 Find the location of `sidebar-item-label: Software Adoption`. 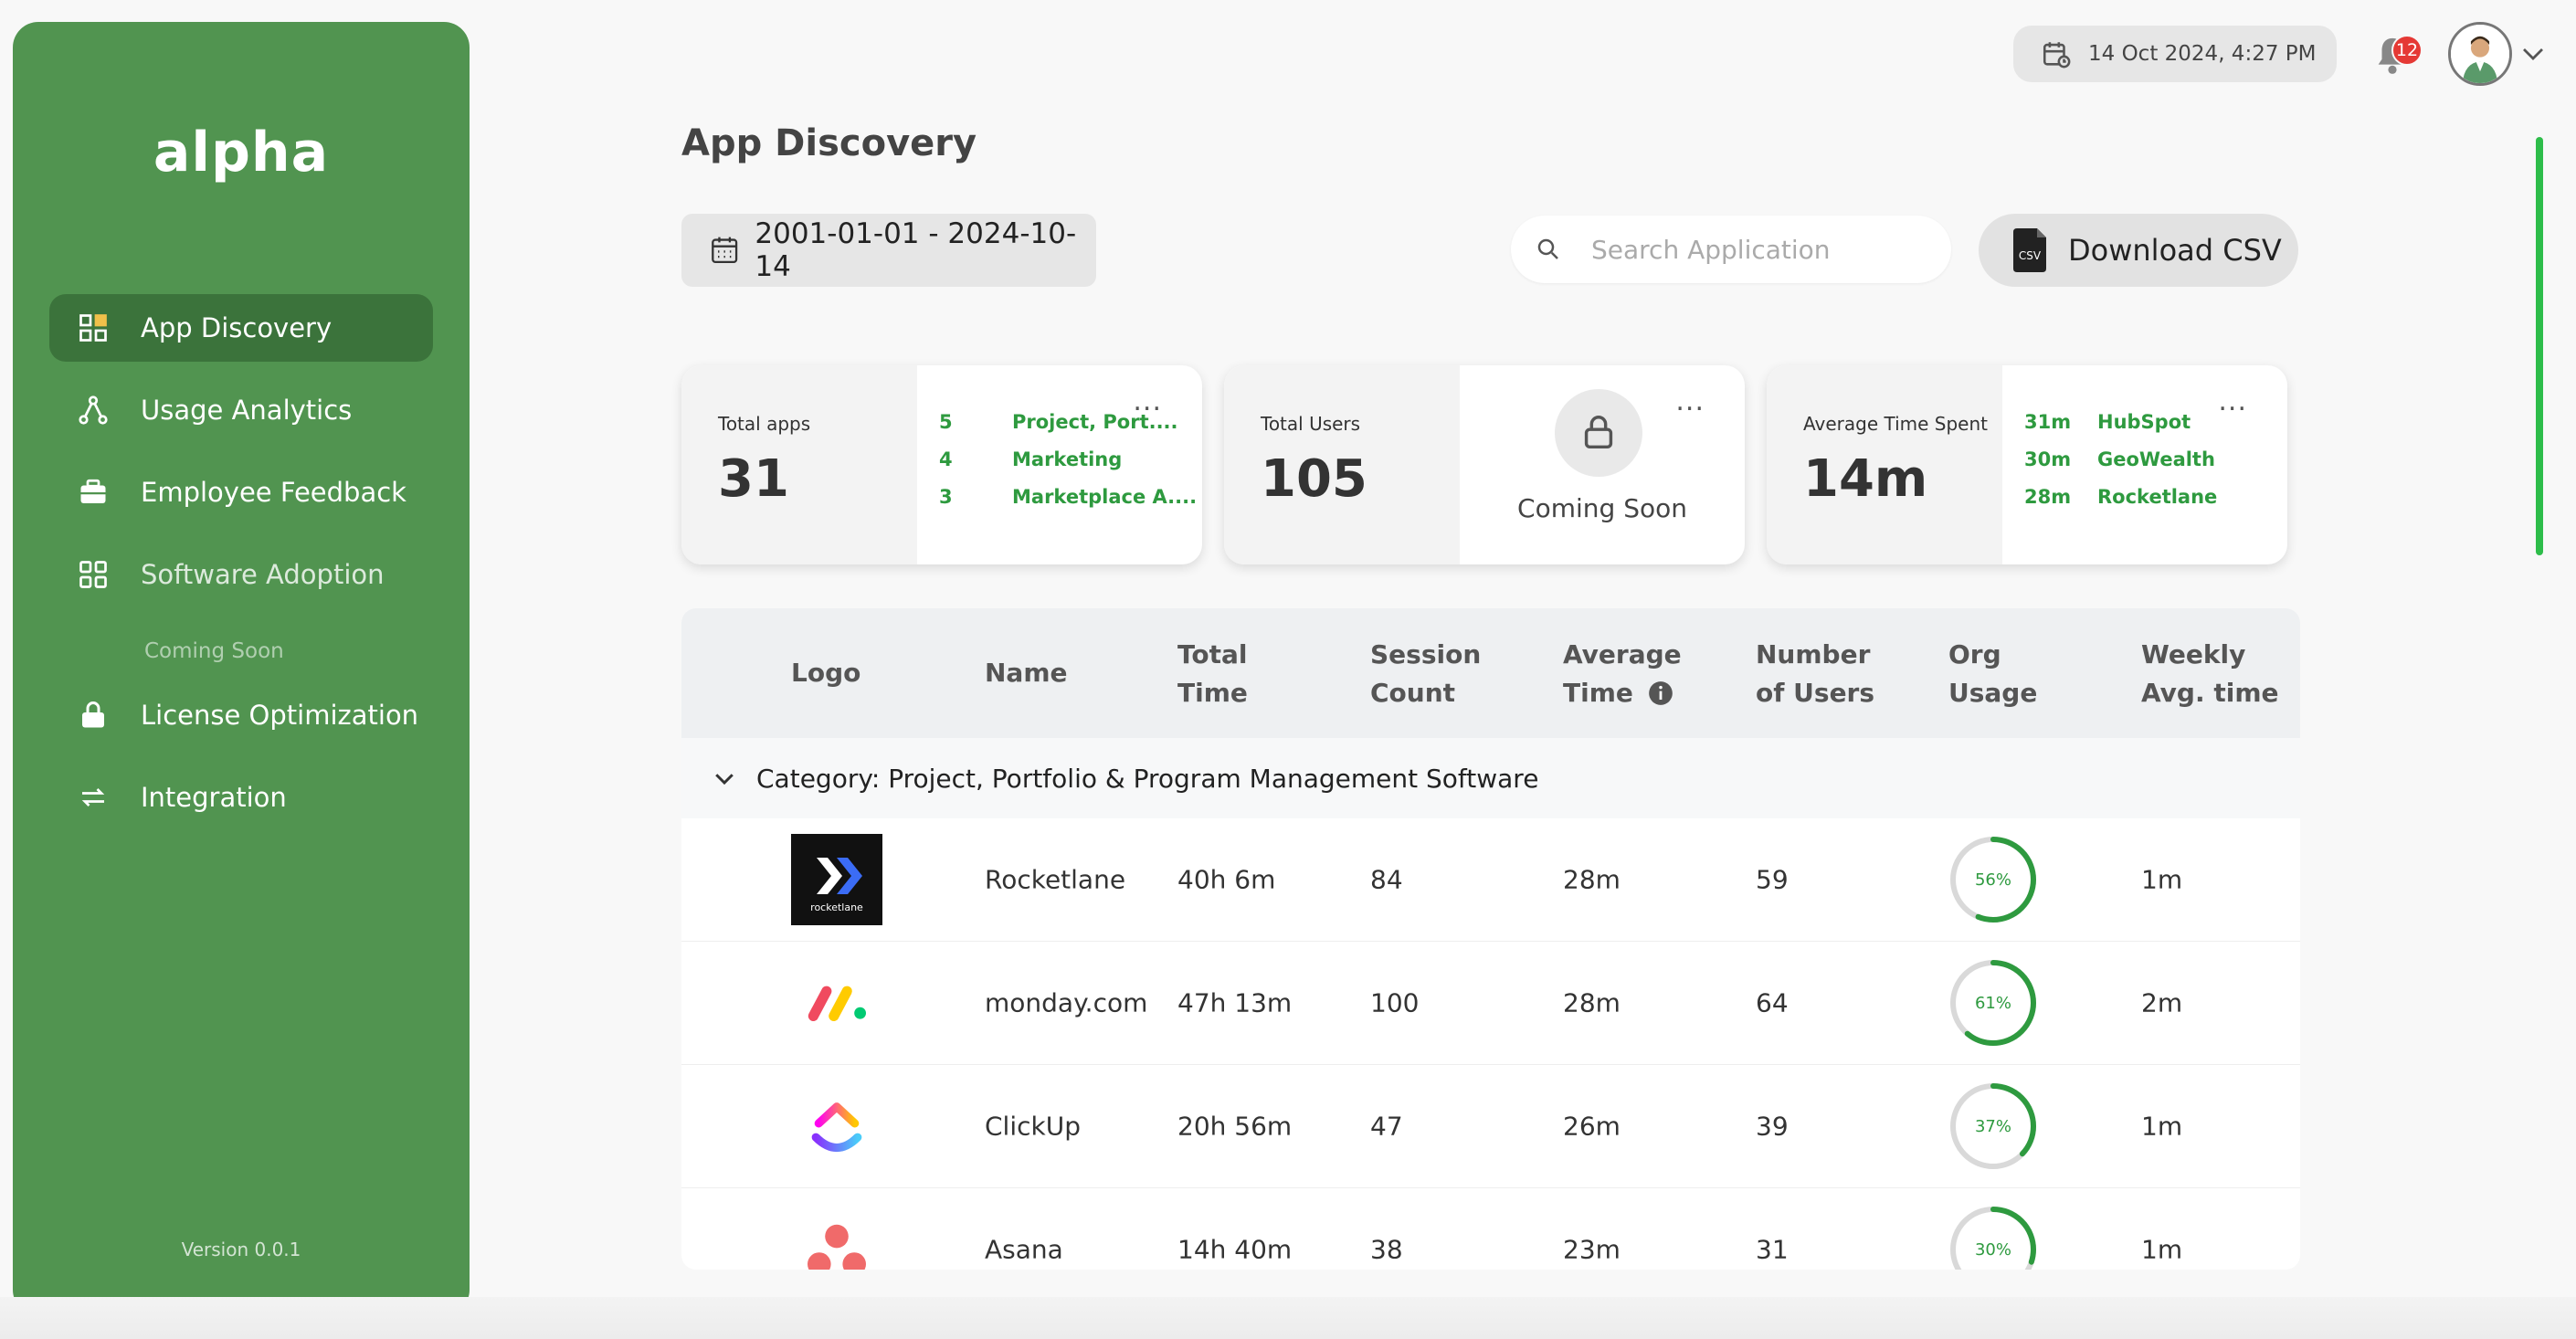

sidebar-item-label: Software Adoption is located at coordinates (263, 574).